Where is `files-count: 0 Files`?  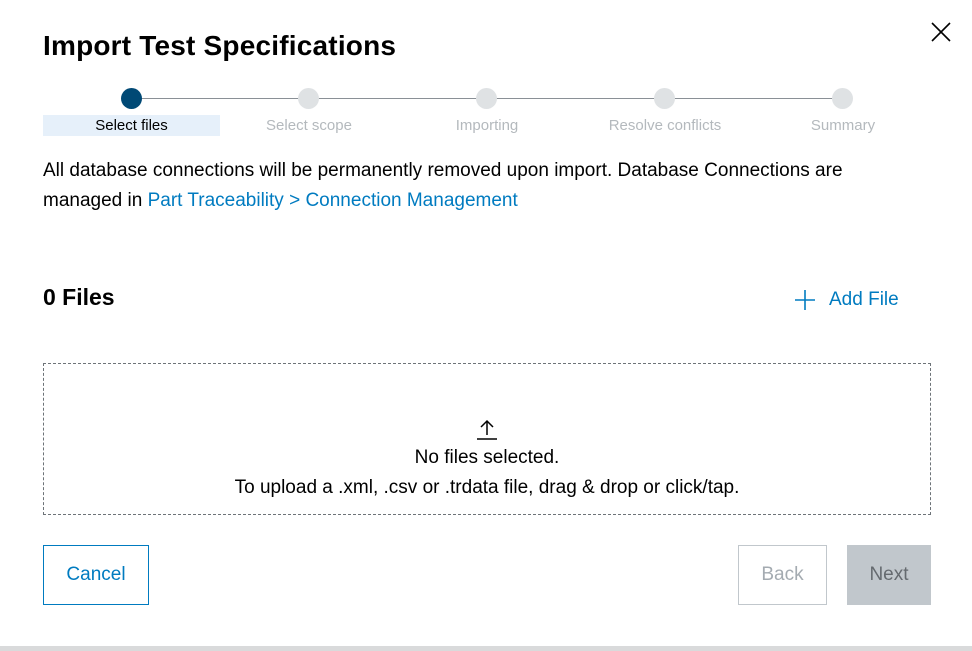
files-count: 0 Files is located at coordinates (79, 297).